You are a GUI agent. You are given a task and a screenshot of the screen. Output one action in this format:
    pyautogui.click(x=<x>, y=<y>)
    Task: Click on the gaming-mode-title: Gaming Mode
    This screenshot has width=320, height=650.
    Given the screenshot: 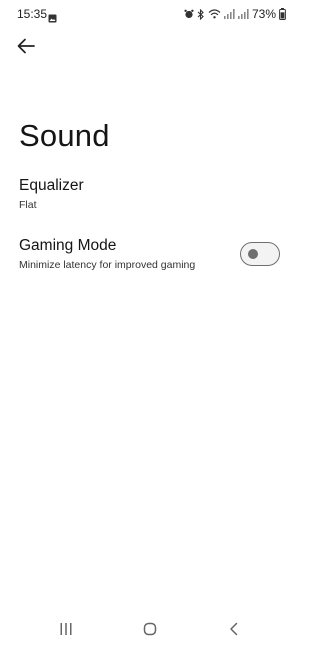 What is the action you would take?
    pyautogui.click(x=68, y=245)
    